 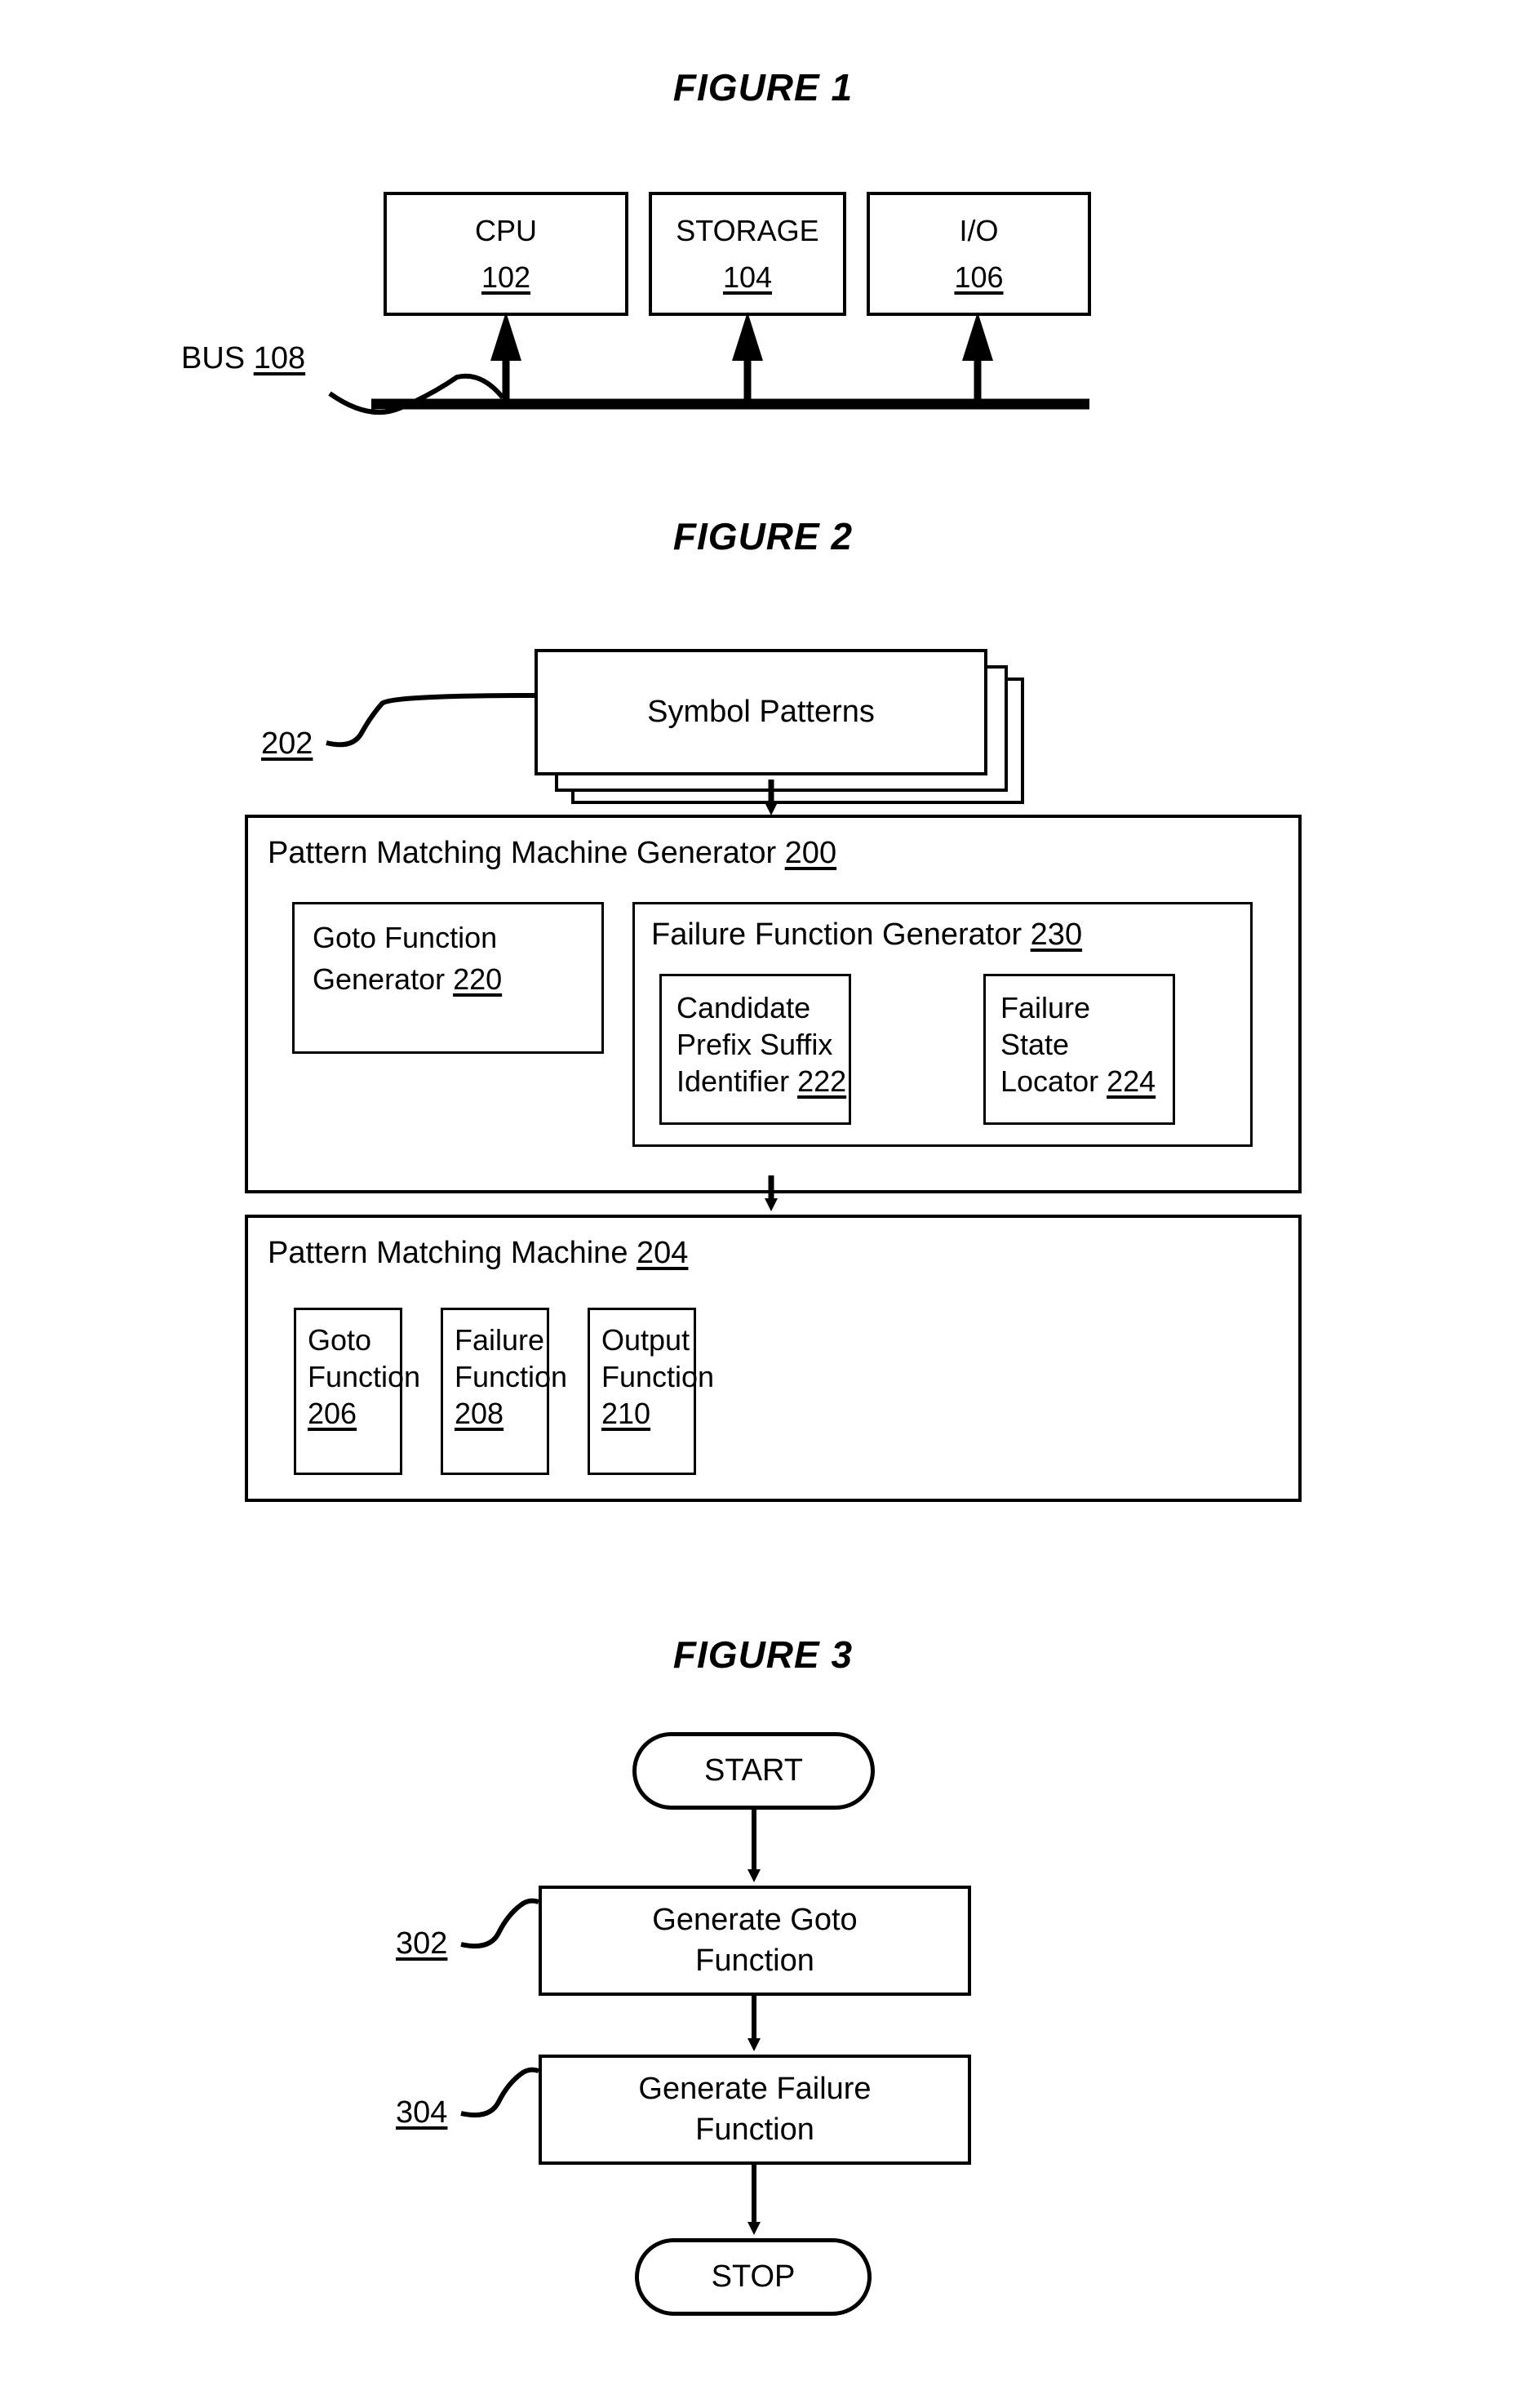 I want to click on failure-function-line2: Function, so click(x=512, y=1376).